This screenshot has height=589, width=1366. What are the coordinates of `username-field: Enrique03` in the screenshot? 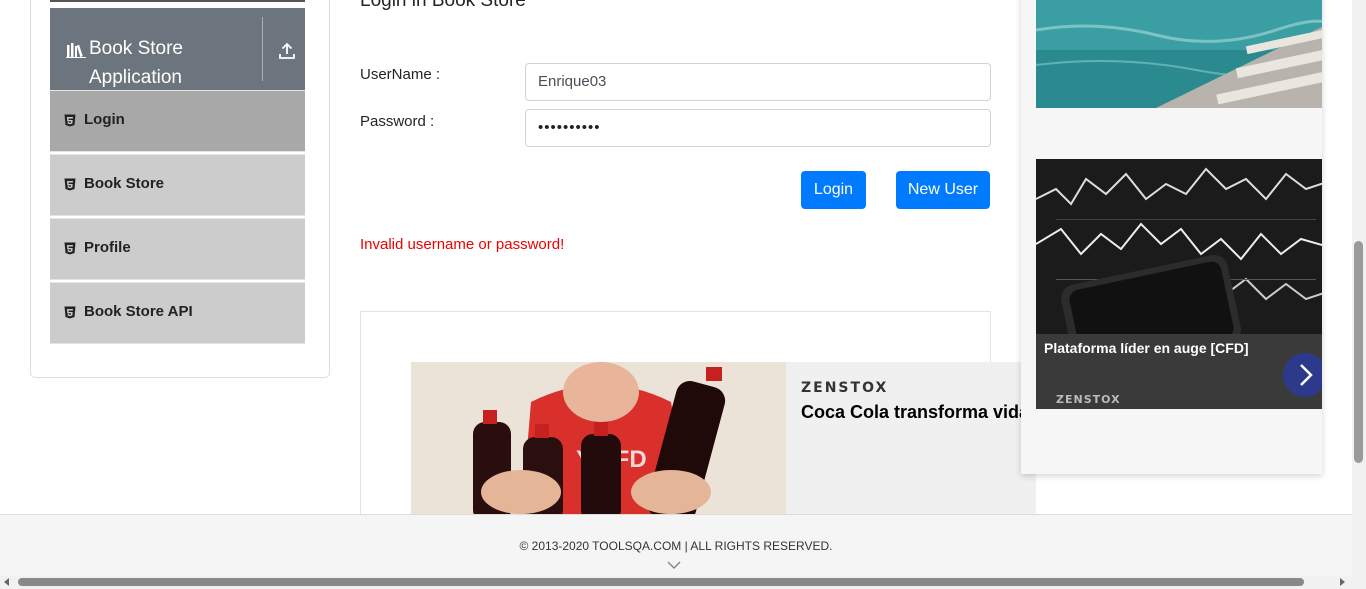 It's located at (758, 82).